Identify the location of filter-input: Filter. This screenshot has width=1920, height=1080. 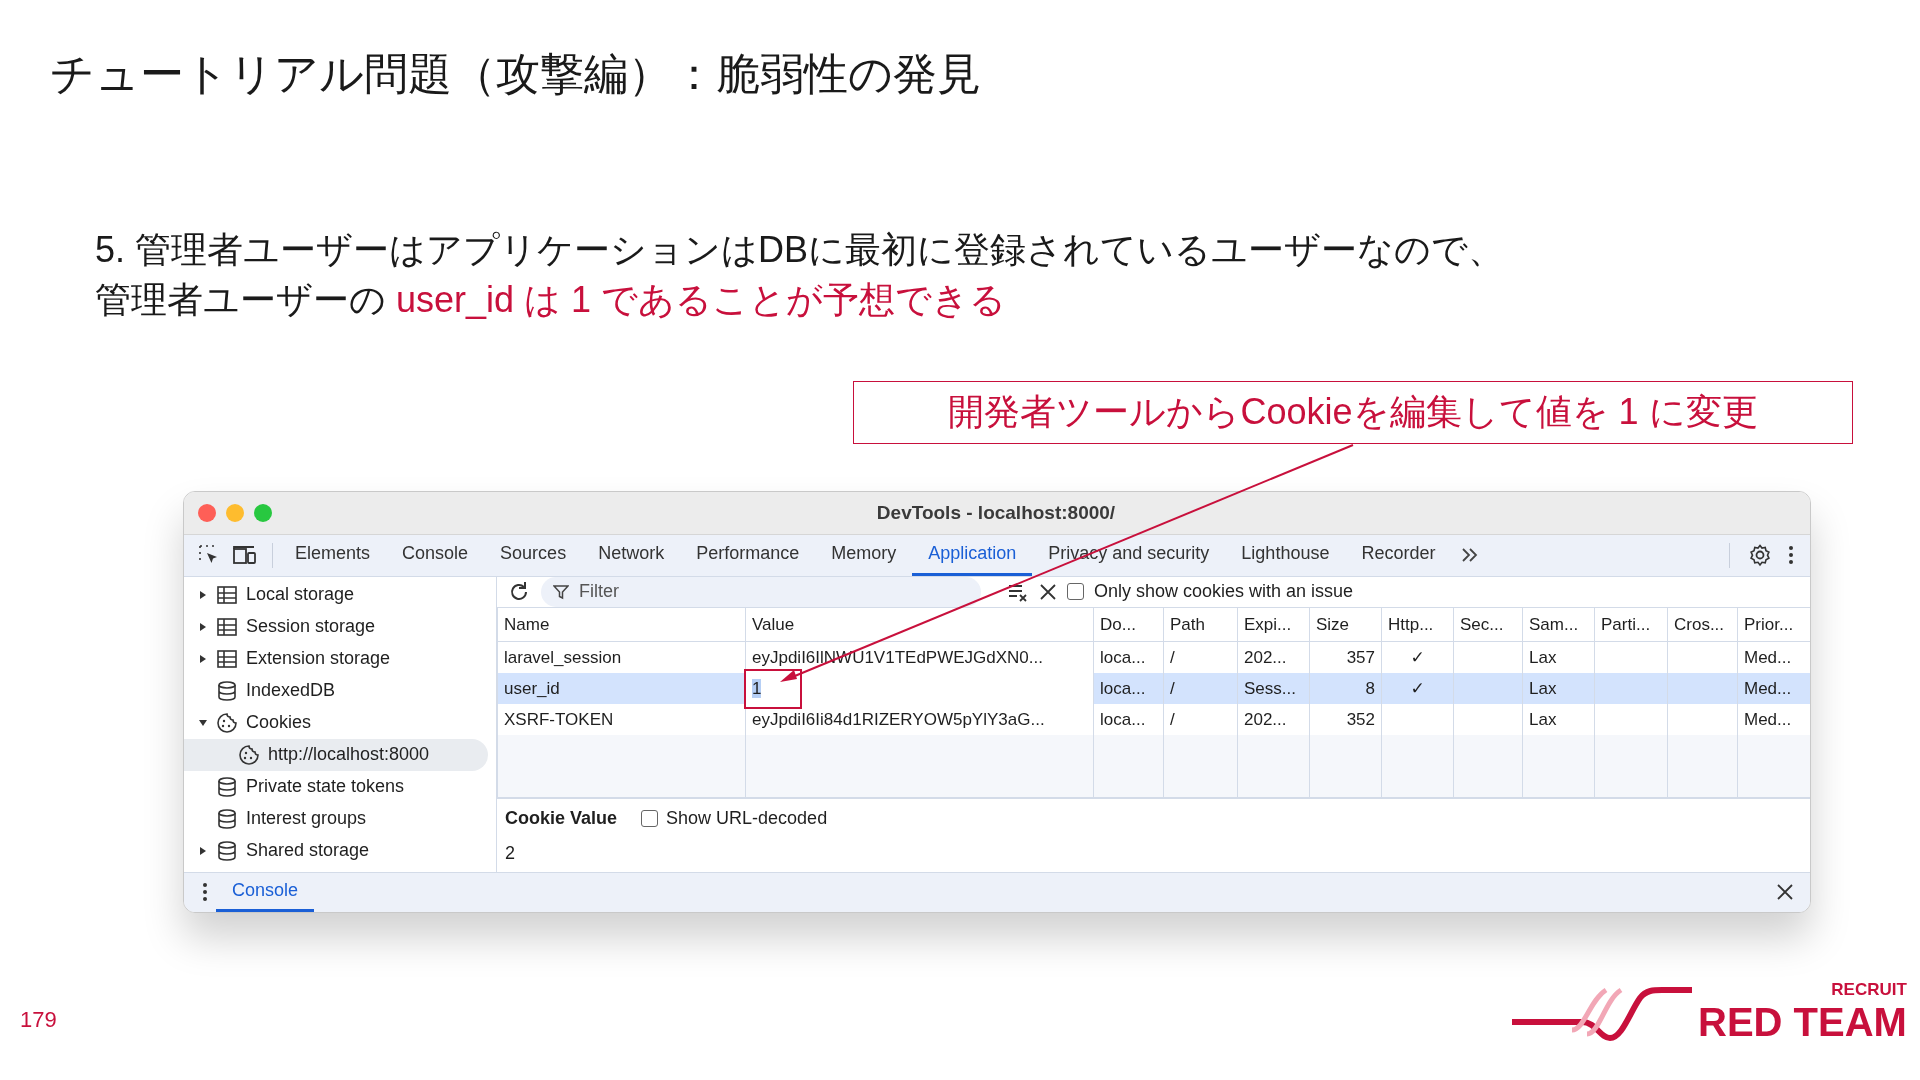
(767, 592).